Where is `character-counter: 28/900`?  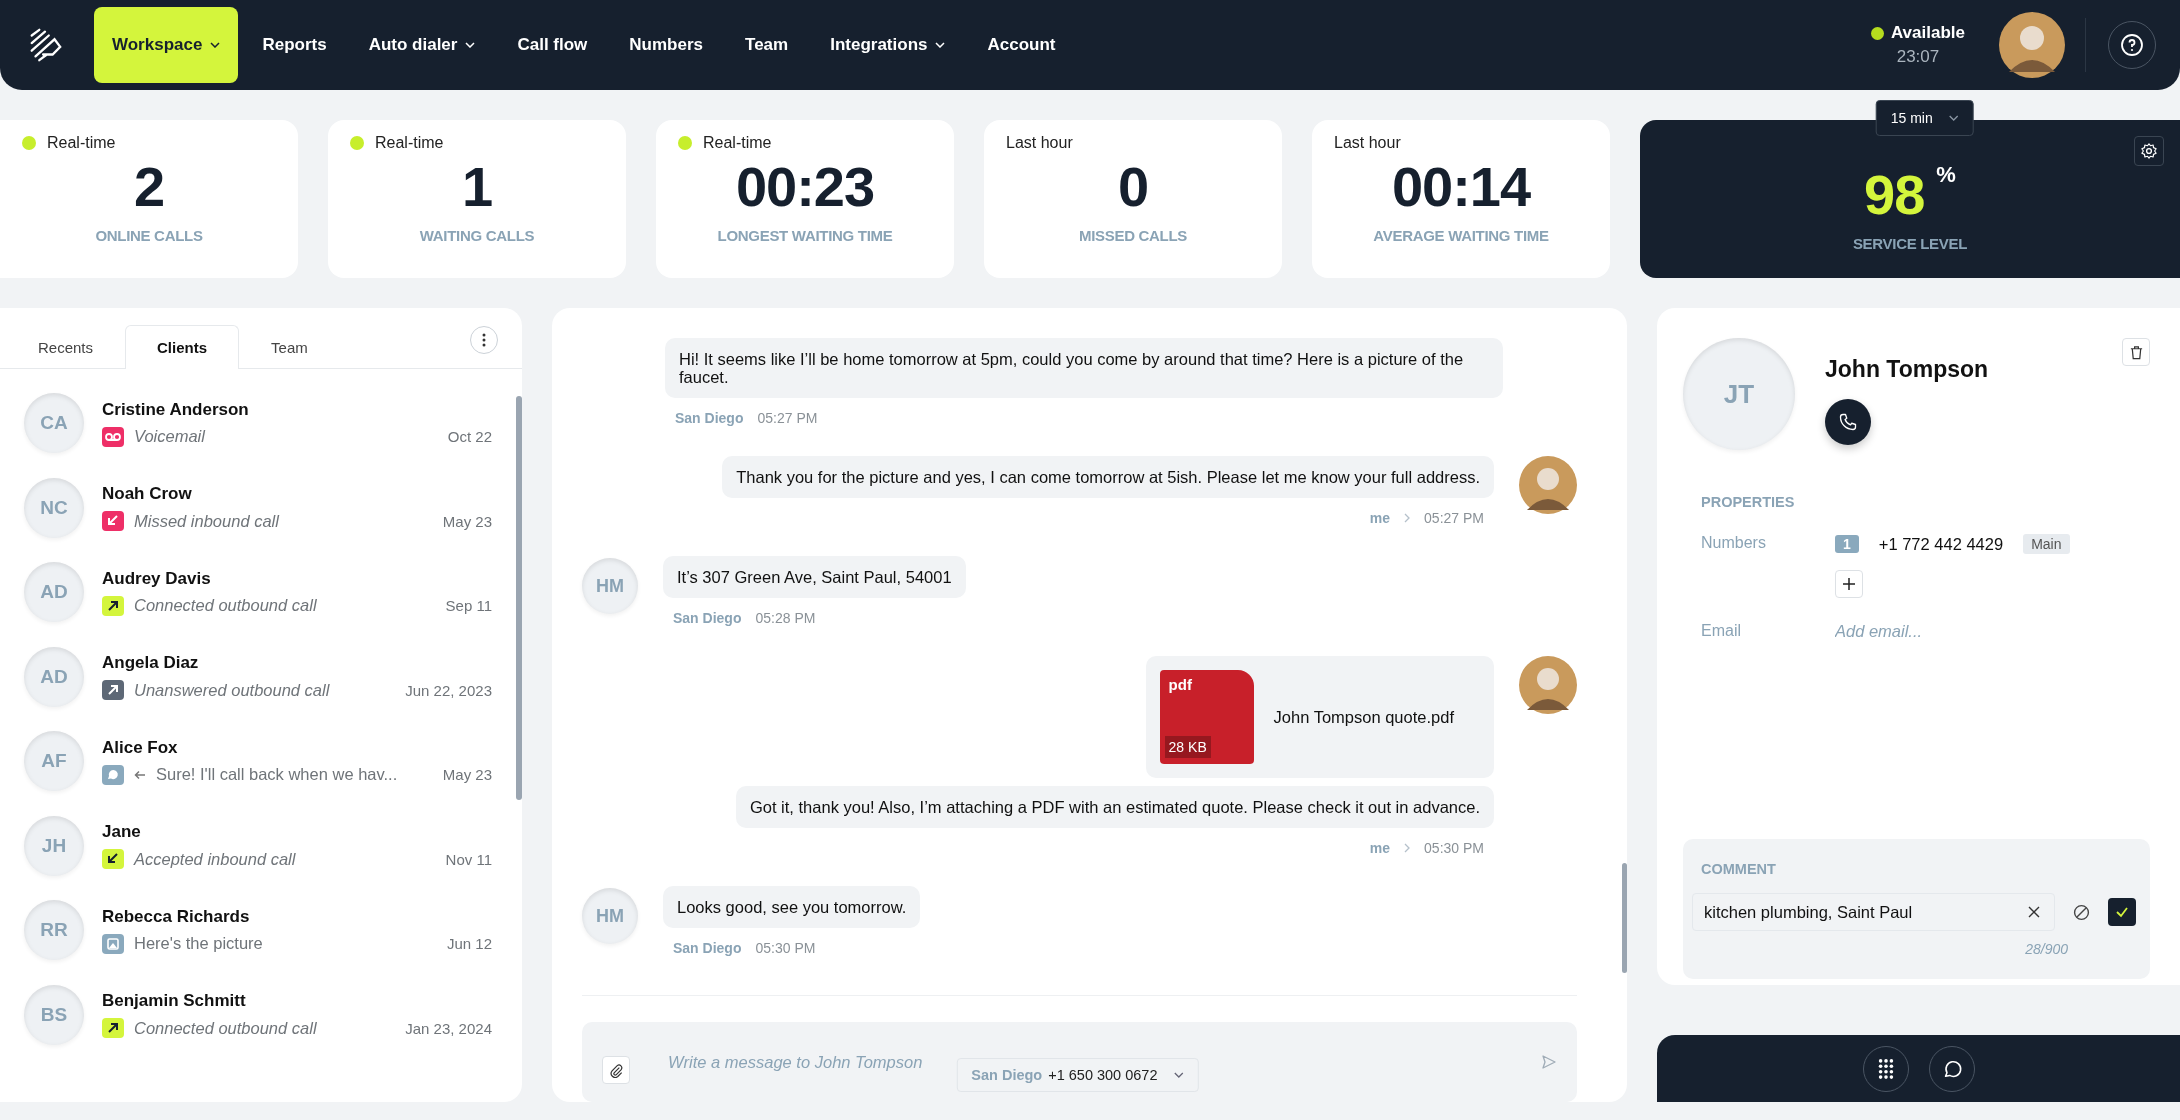
character-counter: 28/900 is located at coordinates (2046, 949).